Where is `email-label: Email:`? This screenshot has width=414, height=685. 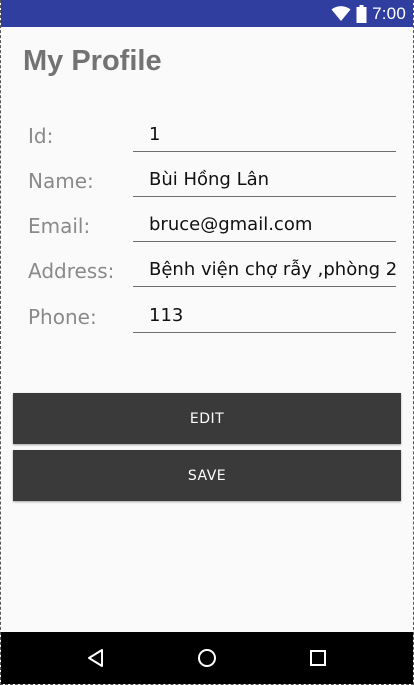
email-label: Email: is located at coordinates (59, 226).